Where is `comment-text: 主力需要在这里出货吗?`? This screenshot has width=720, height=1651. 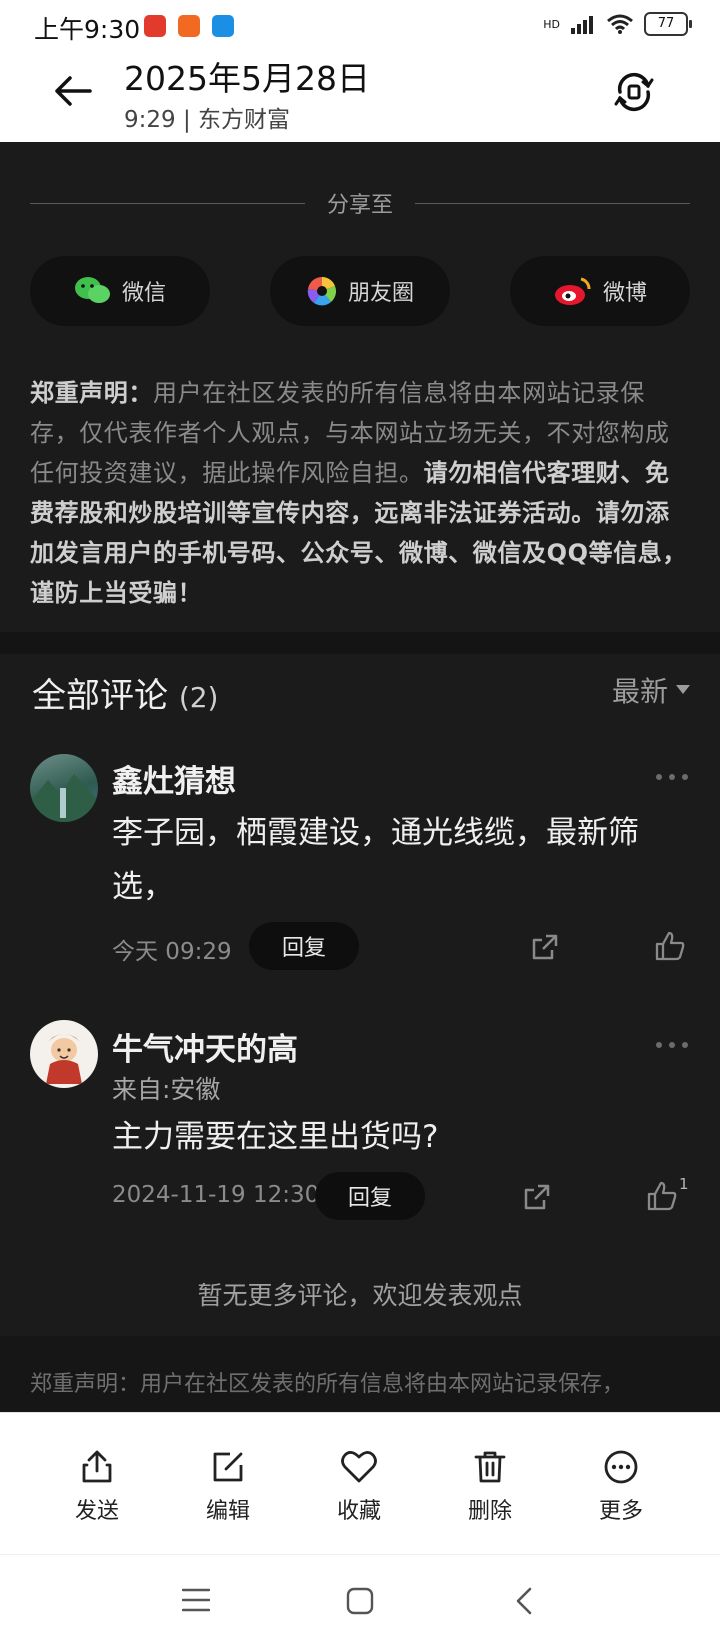
comment-text: 主力需要在这里出货吗? is located at coordinates (275, 1137).